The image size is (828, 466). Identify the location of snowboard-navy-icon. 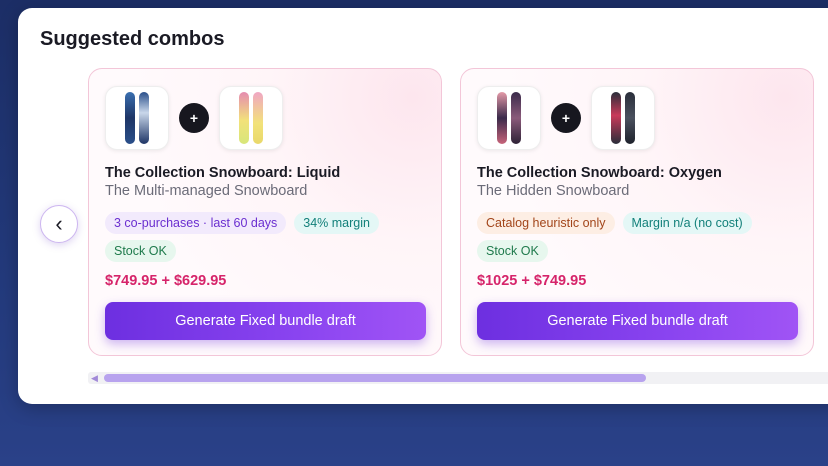
(137, 118).